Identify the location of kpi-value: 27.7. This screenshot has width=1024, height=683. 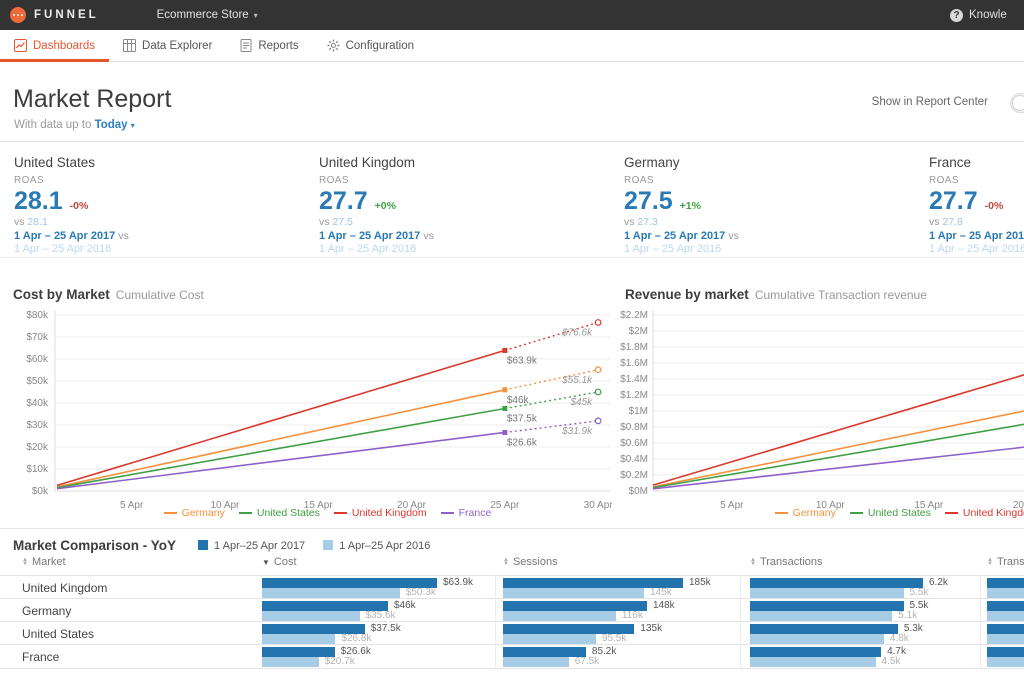
(953, 201).